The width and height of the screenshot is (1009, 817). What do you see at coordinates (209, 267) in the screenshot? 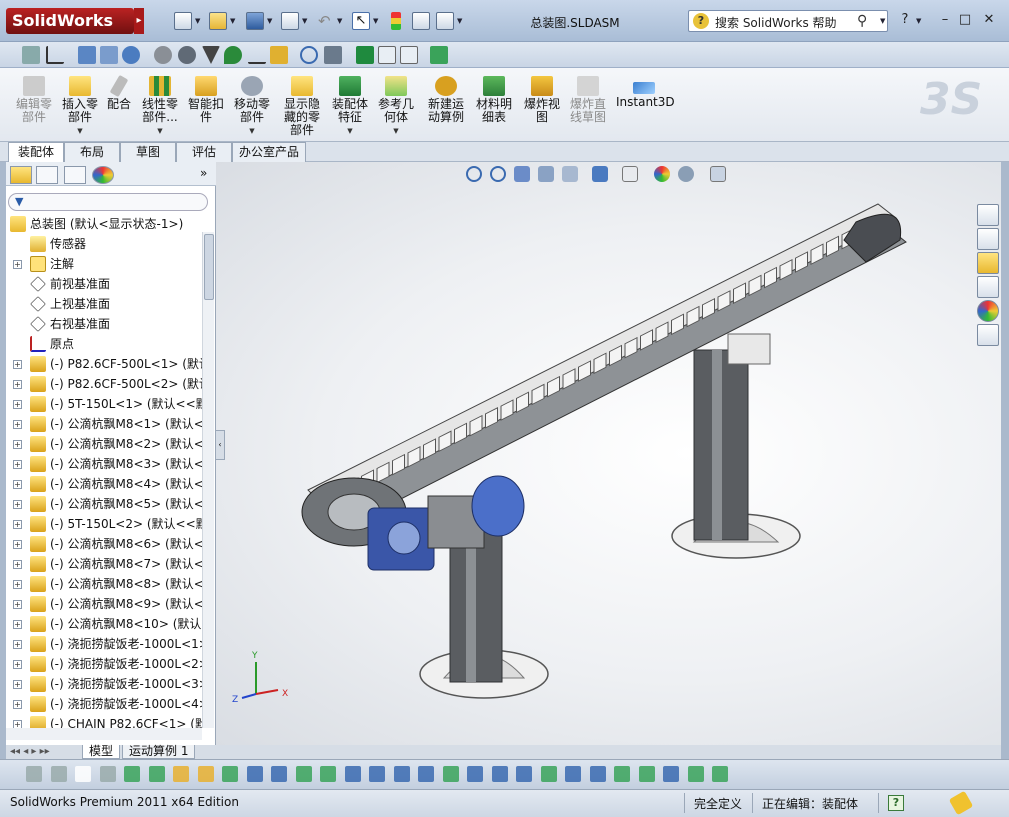
I see `scrollbar-thumb` at bounding box center [209, 267].